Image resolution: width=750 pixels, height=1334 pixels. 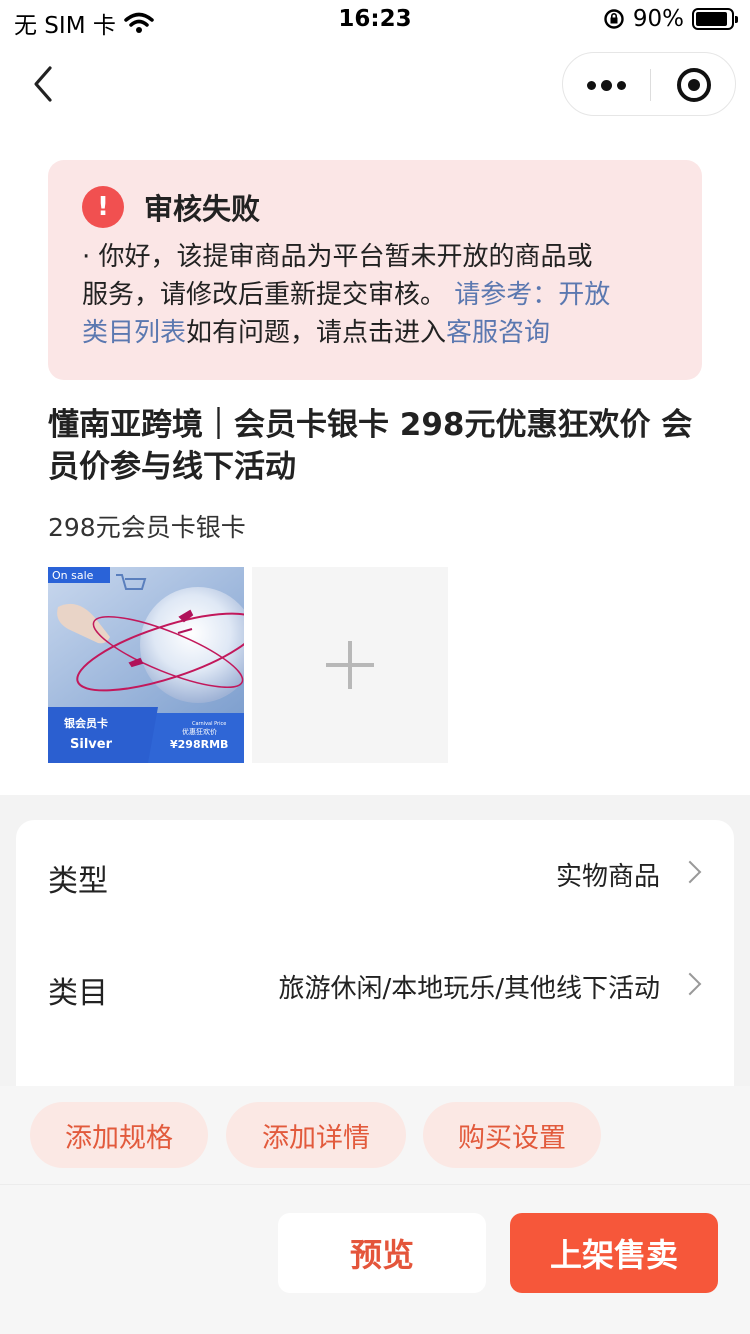 I want to click on form-value-type: 实物商品, so click(x=607, y=877).